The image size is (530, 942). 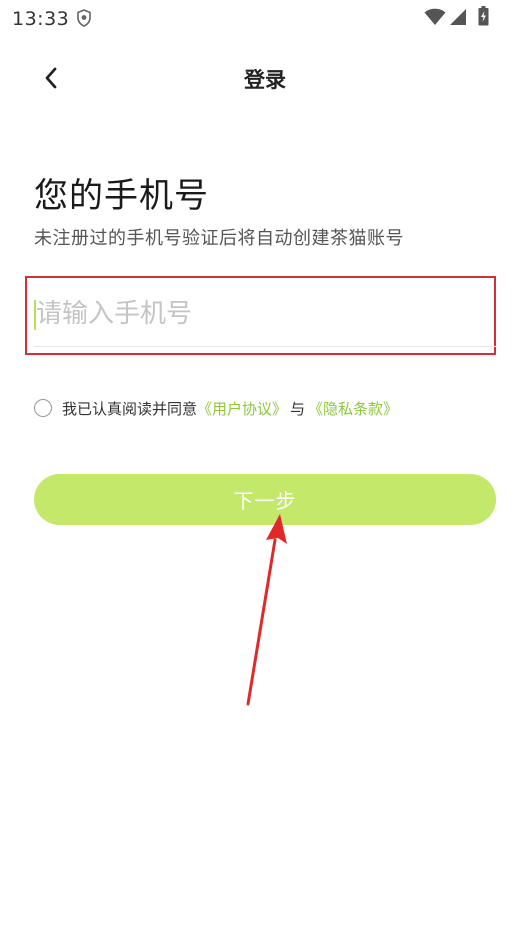 I want to click on signal-icon, so click(x=458, y=17).